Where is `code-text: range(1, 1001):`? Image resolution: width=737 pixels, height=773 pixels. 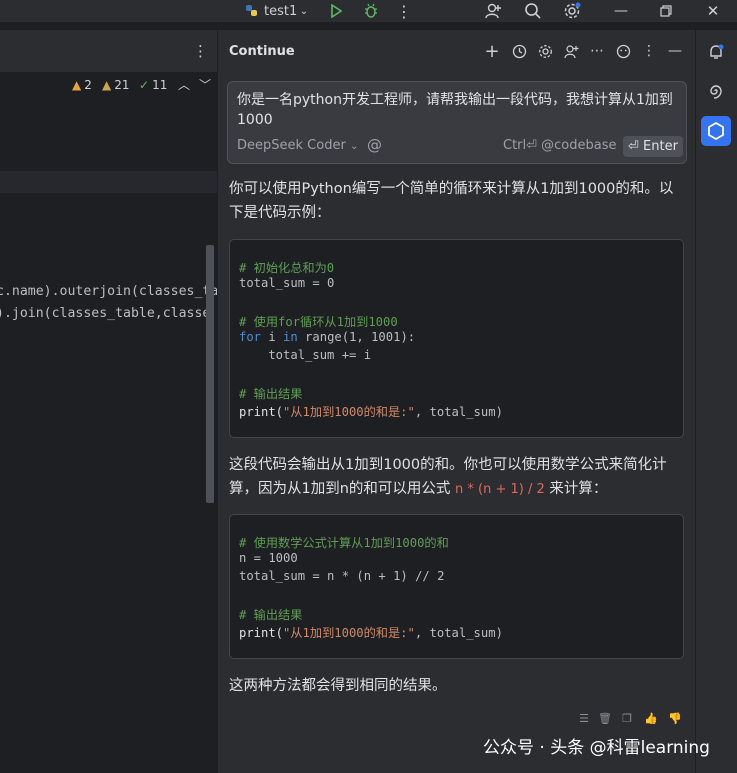
code-text: range(1, 1001): is located at coordinates (356, 337).